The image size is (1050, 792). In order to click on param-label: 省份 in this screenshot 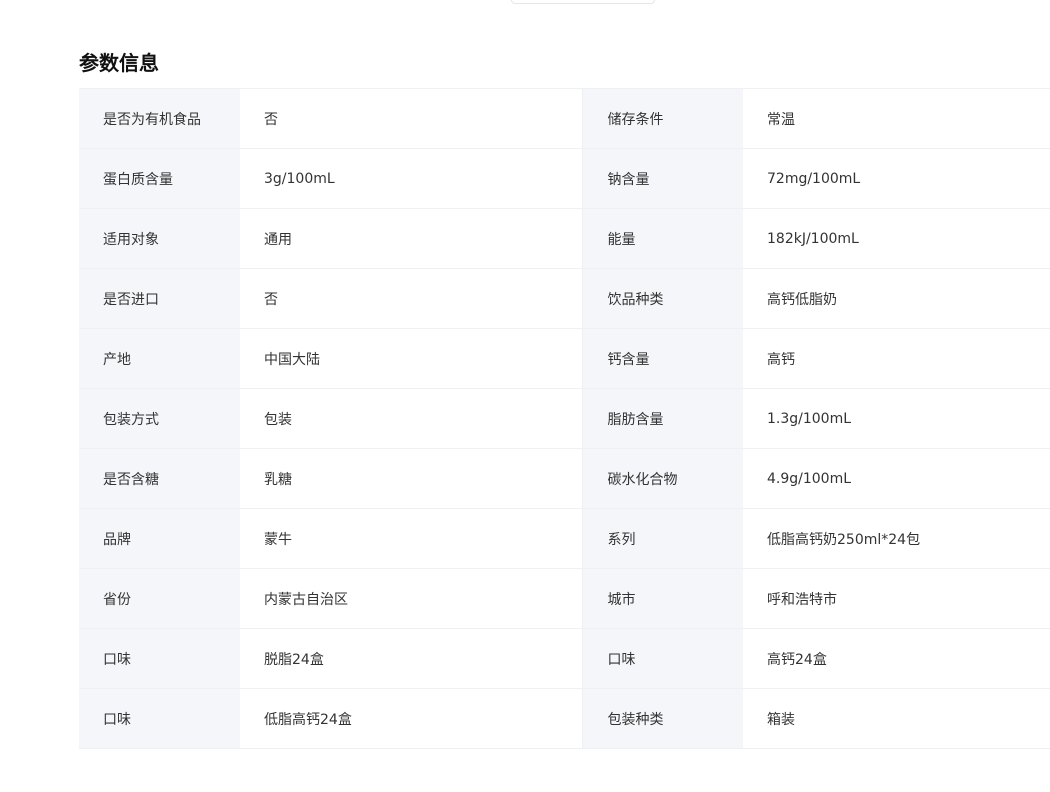, I will do `click(159, 598)`.